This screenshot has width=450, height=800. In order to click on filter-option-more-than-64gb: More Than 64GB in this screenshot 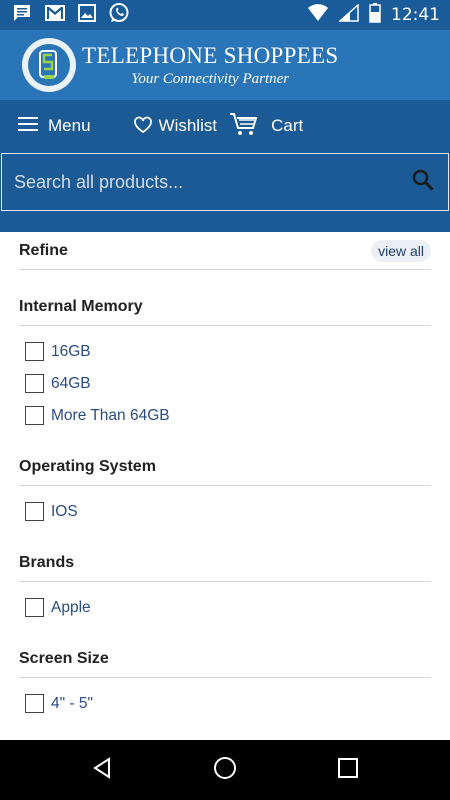, I will do `click(97, 415)`.